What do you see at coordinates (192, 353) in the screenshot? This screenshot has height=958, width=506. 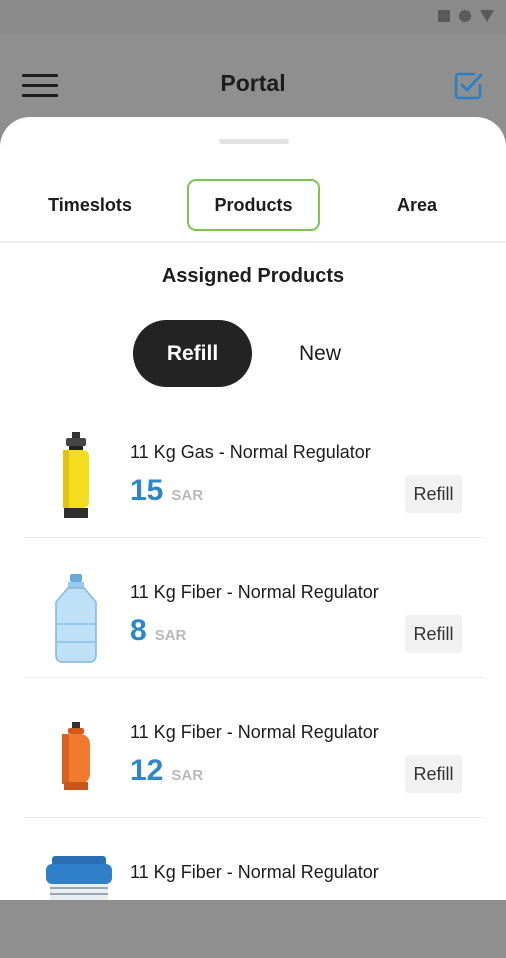 I see `refill-toggle-button: Refill` at bounding box center [192, 353].